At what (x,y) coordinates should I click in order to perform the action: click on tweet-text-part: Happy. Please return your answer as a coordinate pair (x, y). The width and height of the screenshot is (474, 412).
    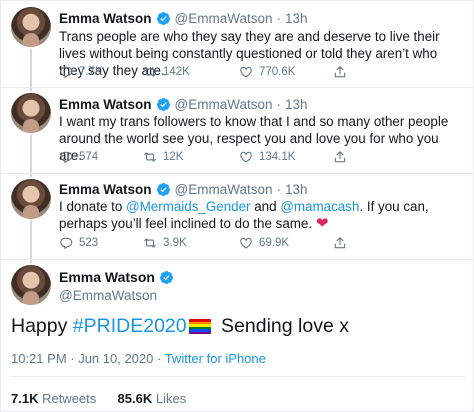
    Looking at the image, I should click on (42, 326).